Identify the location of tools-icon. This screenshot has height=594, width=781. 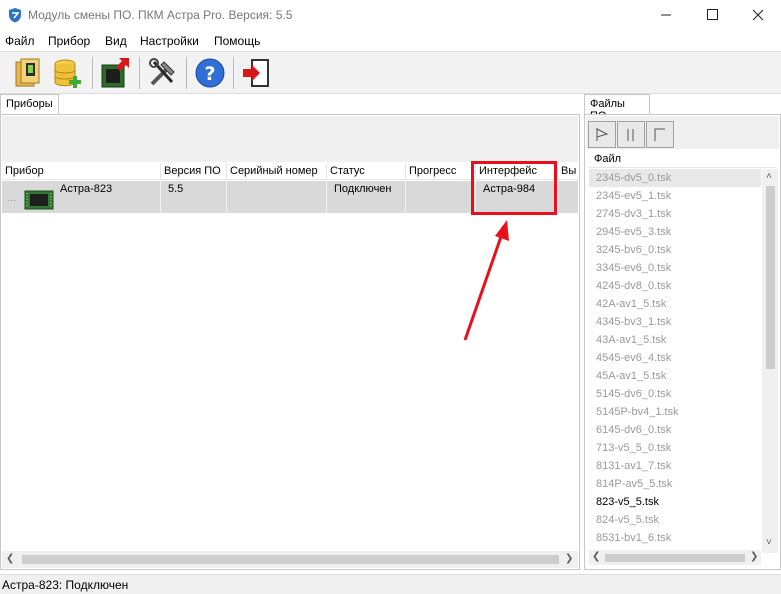
(162, 72).